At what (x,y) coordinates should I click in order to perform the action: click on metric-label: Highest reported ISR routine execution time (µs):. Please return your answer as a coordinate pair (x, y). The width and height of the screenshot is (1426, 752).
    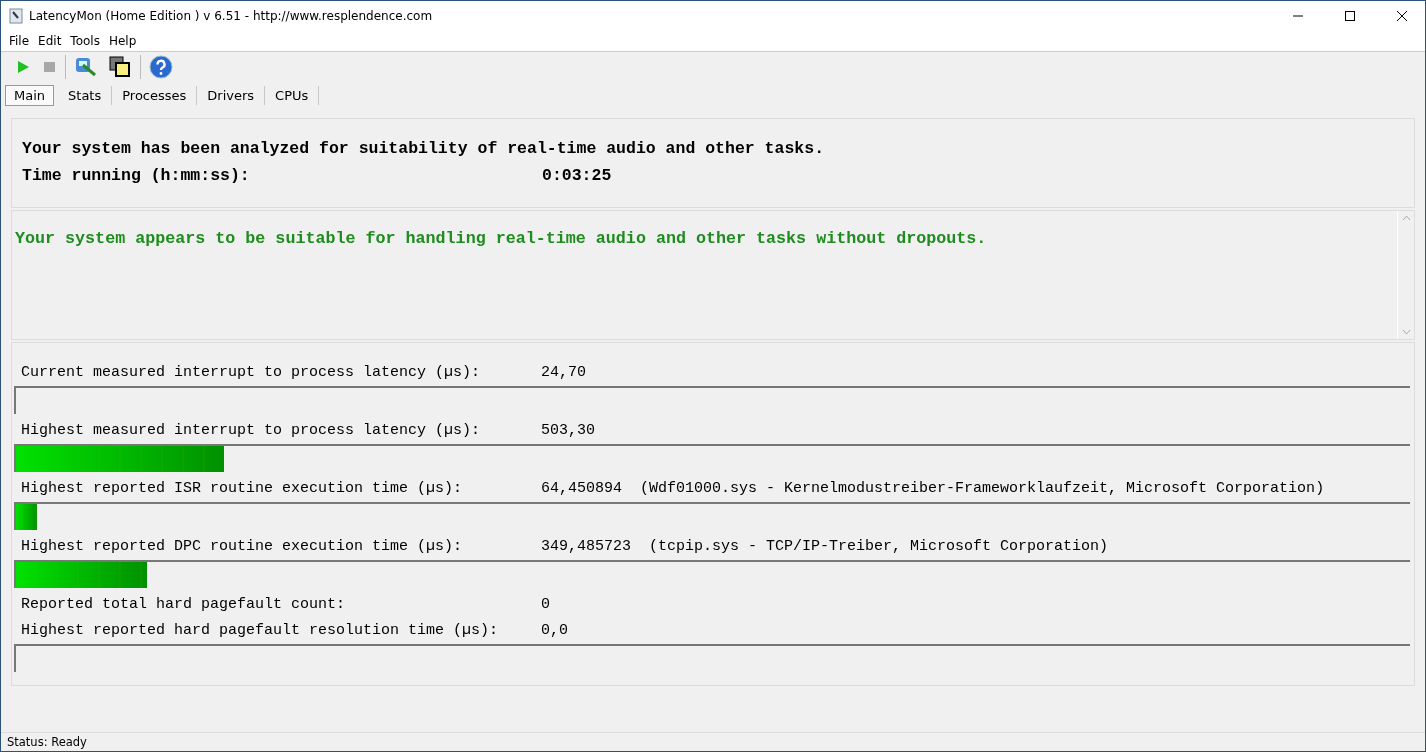
    Looking at the image, I should click on (242, 488).